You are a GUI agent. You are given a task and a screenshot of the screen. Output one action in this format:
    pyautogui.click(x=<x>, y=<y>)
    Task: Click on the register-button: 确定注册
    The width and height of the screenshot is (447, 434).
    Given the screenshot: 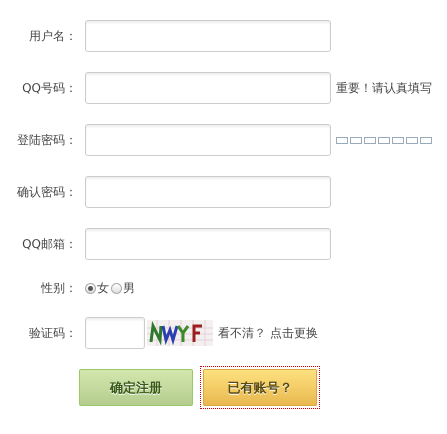 What is the action you would take?
    pyautogui.click(x=136, y=387)
    